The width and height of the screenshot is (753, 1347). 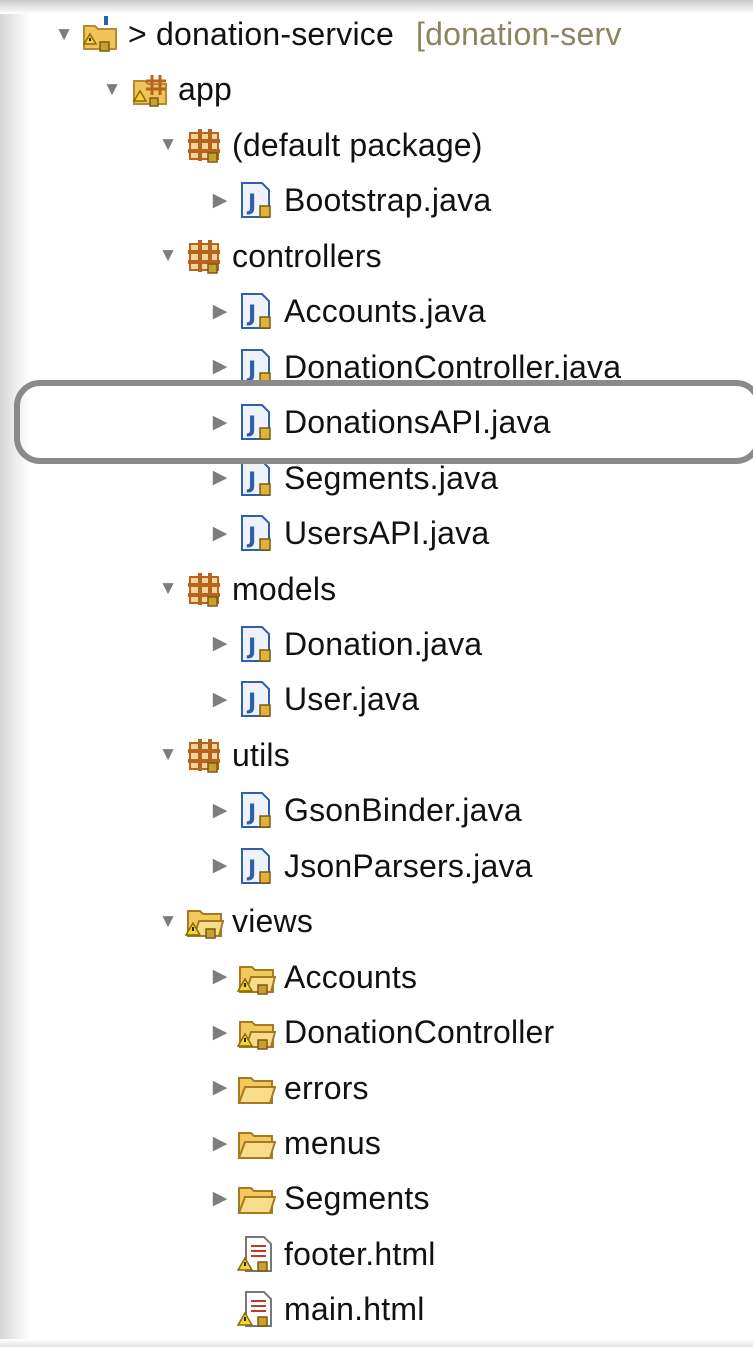 I want to click on highlight-ring, so click(x=383, y=422).